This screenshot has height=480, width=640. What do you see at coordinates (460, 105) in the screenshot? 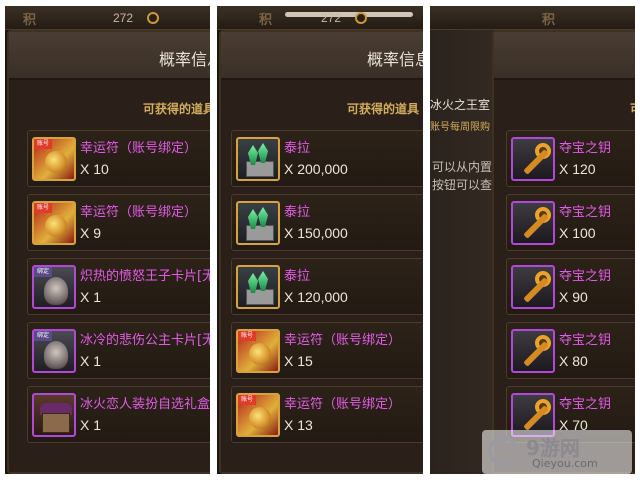
I see `shop-title-fragment: 冰火之王室` at bounding box center [460, 105].